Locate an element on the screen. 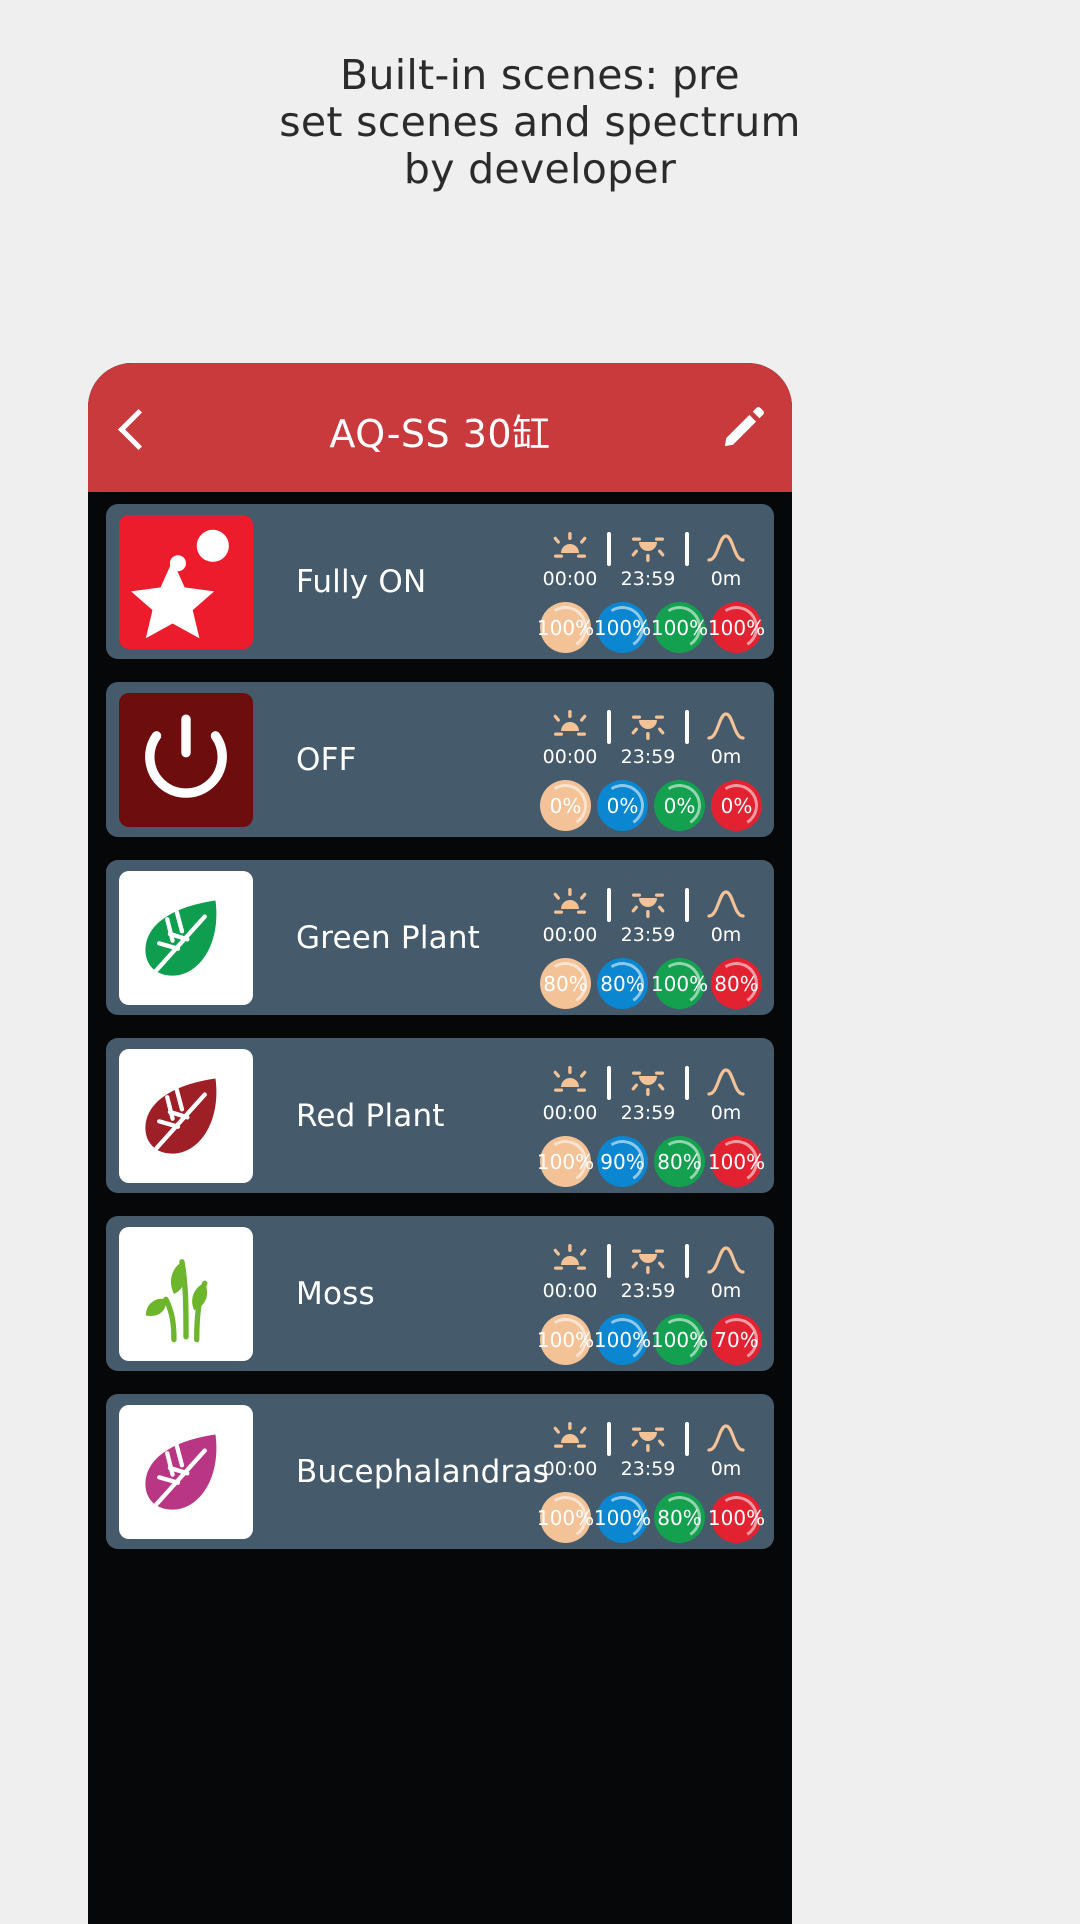  channel-red: 80% is located at coordinates (736, 983).